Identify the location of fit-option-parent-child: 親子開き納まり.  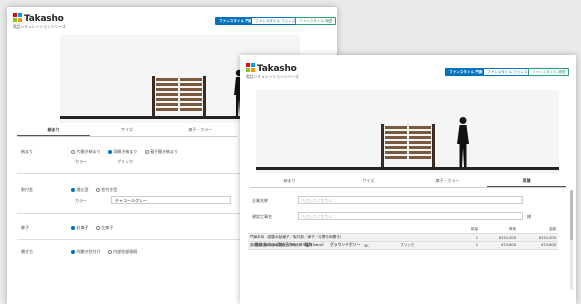
(161, 152).